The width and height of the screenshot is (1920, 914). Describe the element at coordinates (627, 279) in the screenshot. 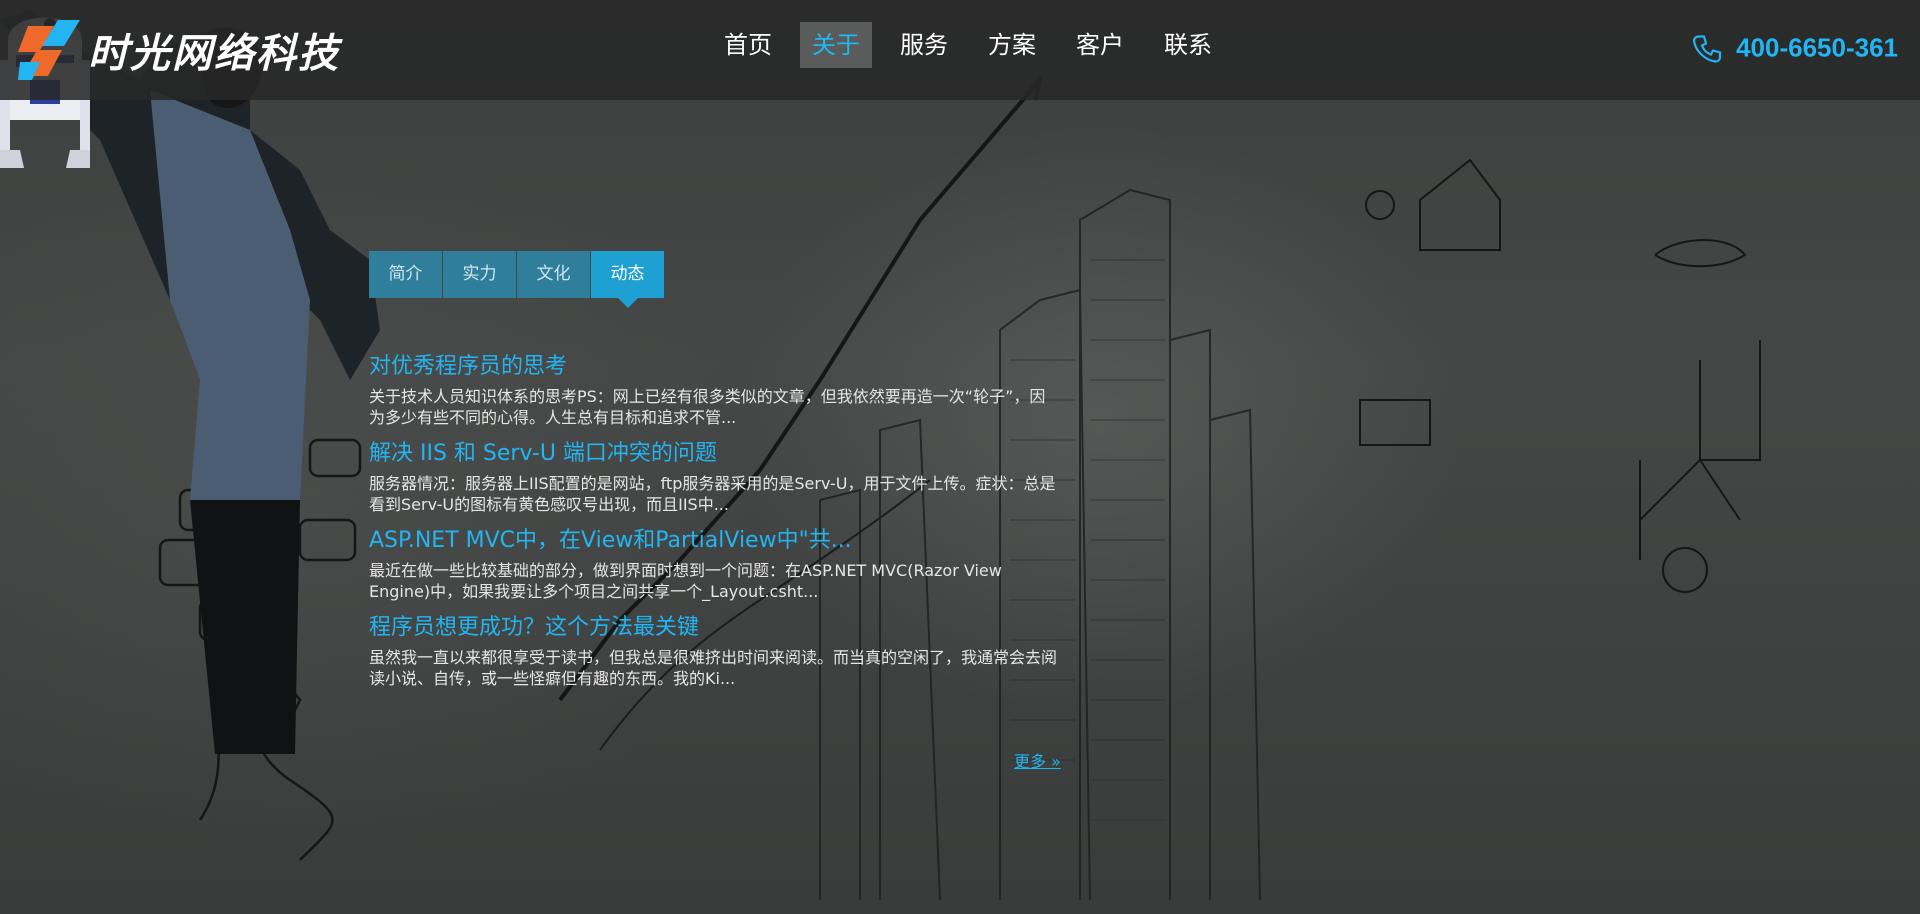

I see `tab-news: 动态` at that location.